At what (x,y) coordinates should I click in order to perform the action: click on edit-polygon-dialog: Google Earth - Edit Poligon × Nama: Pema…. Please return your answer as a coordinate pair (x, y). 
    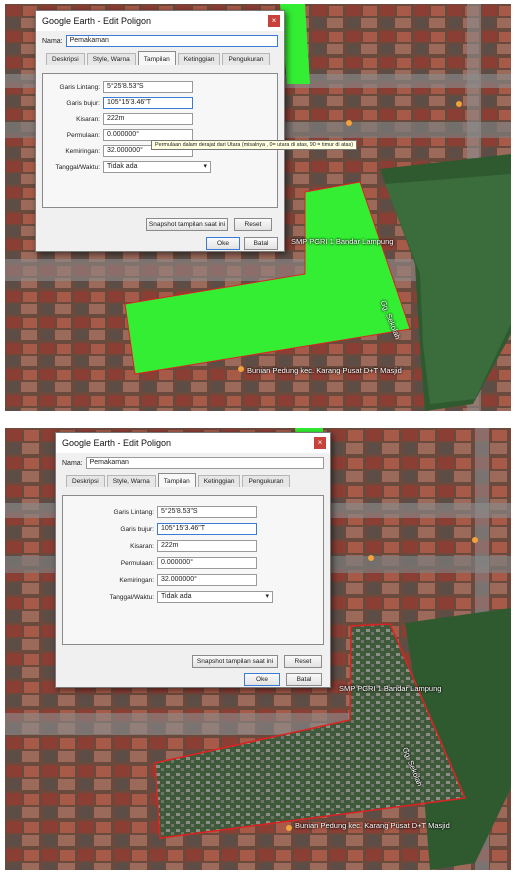
    Looking at the image, I should click on (160, 131).